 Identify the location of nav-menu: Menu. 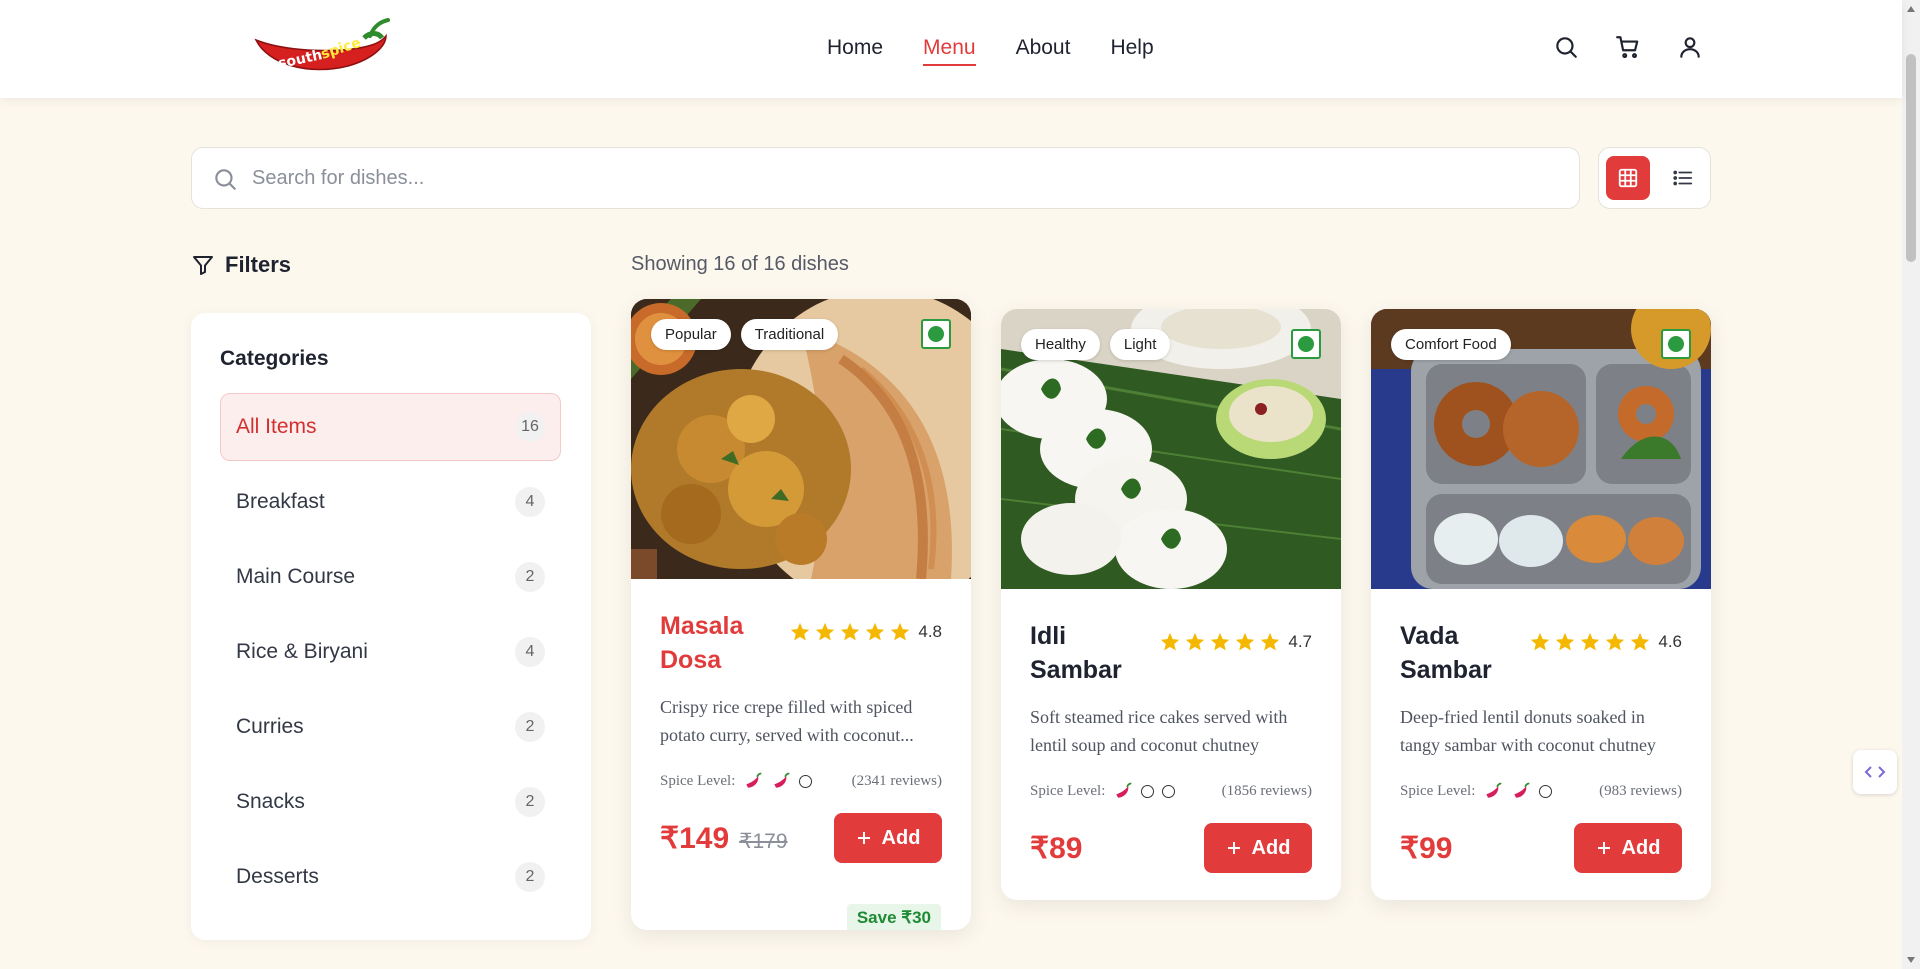
(949, 51).